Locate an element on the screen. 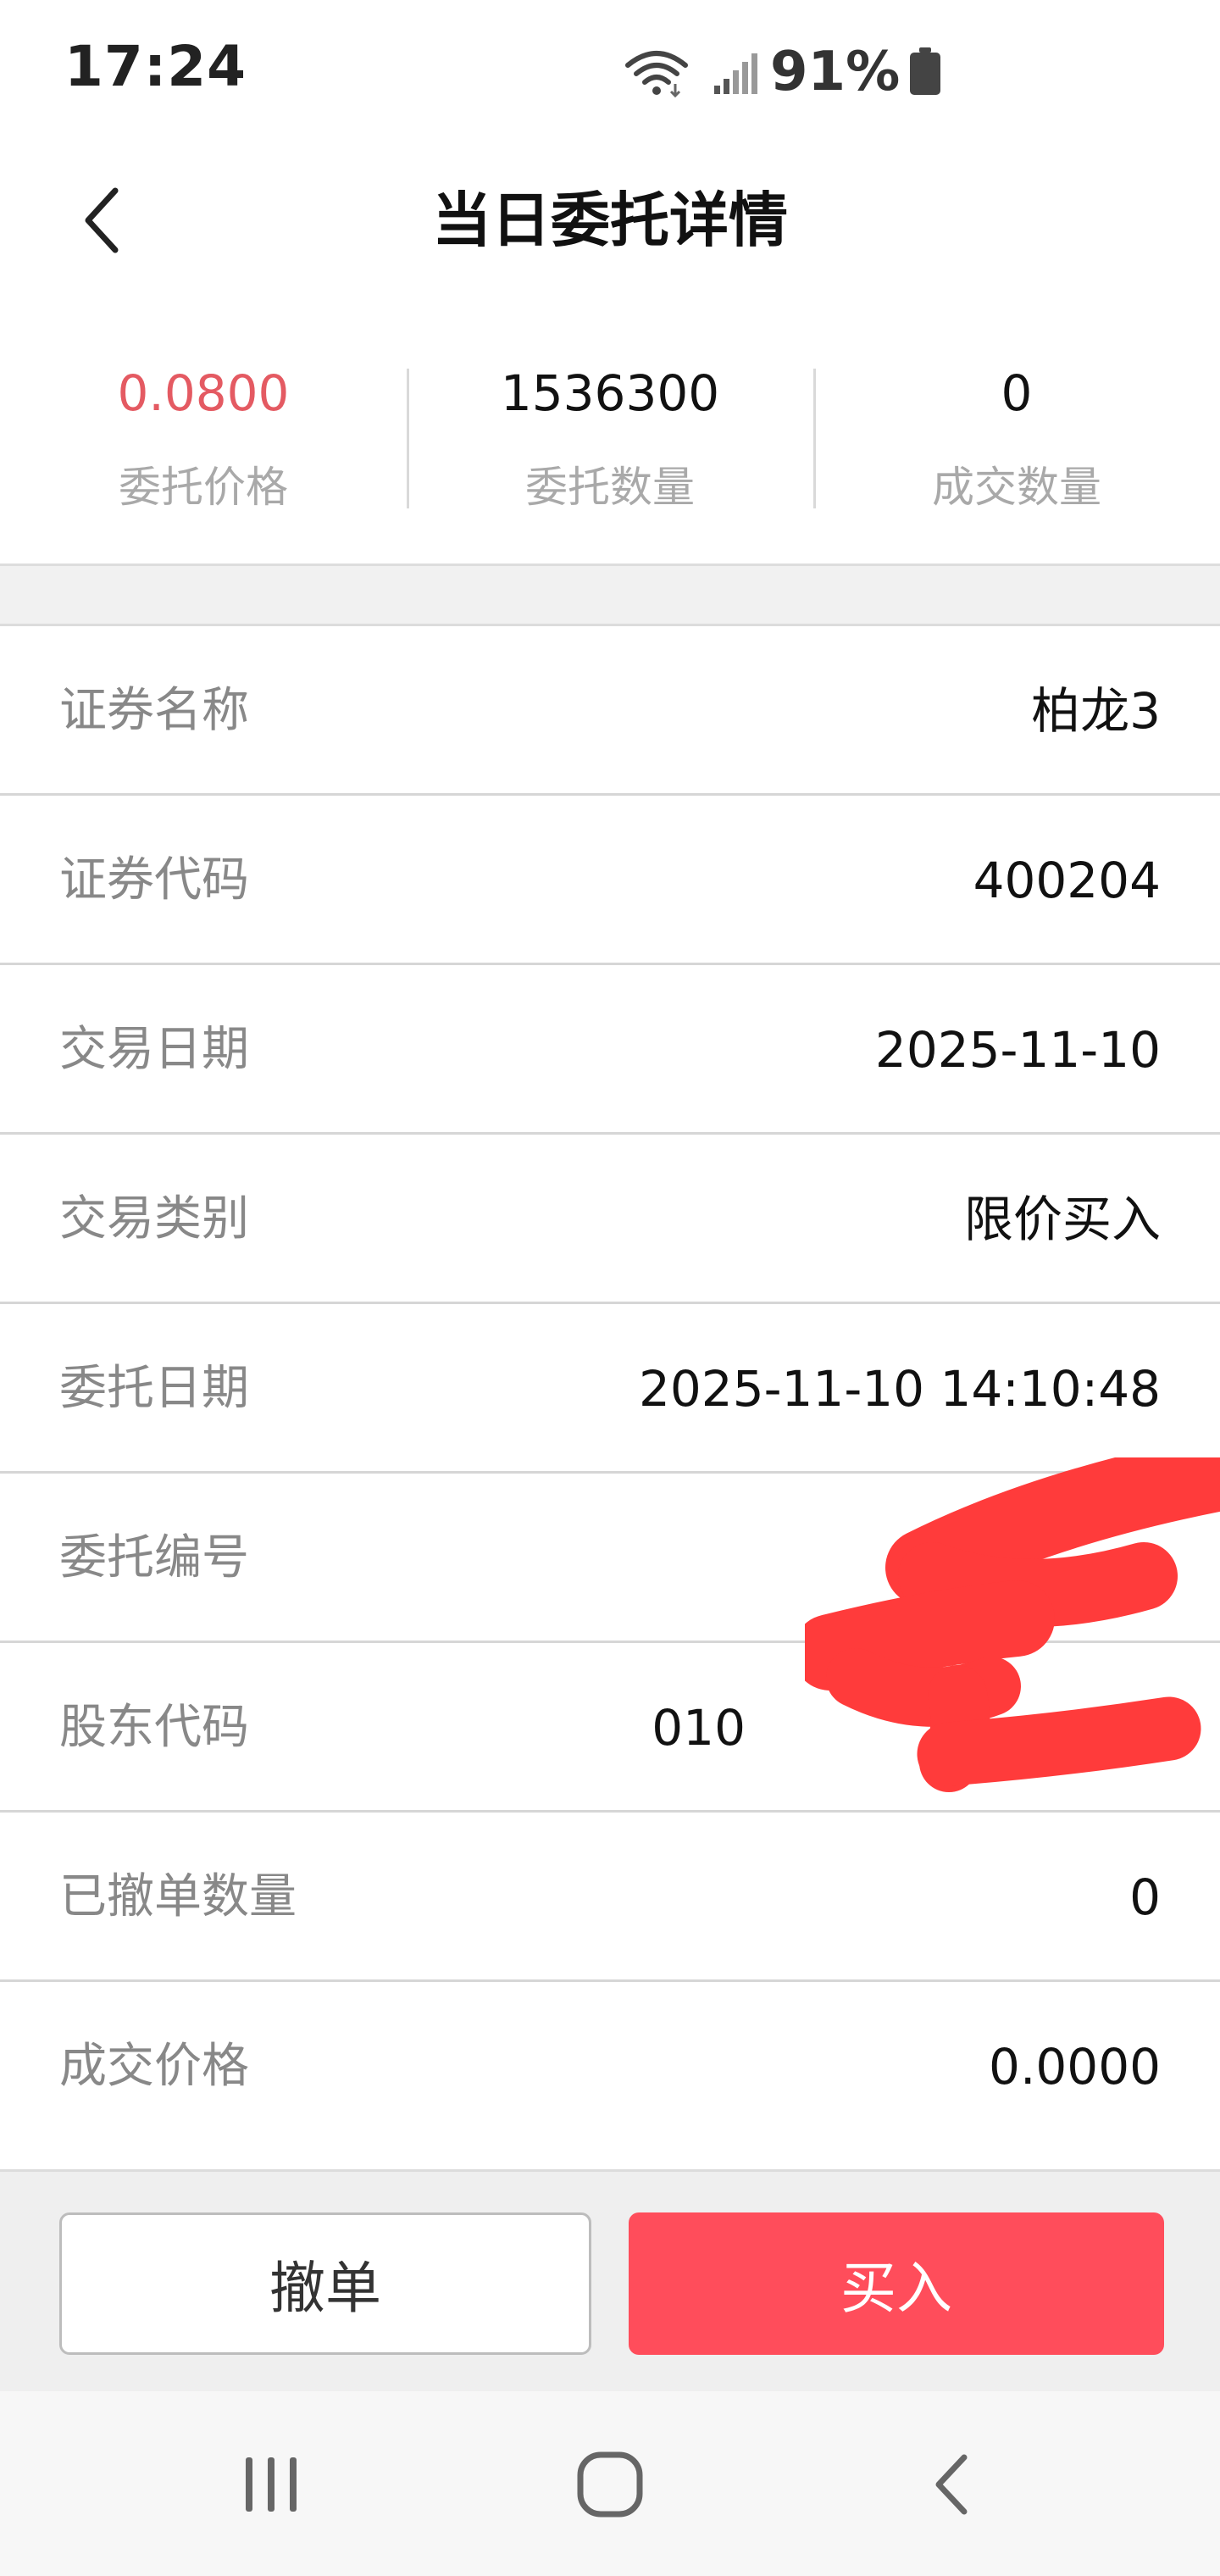  recents-icon is located at coordinates (271, 2484).